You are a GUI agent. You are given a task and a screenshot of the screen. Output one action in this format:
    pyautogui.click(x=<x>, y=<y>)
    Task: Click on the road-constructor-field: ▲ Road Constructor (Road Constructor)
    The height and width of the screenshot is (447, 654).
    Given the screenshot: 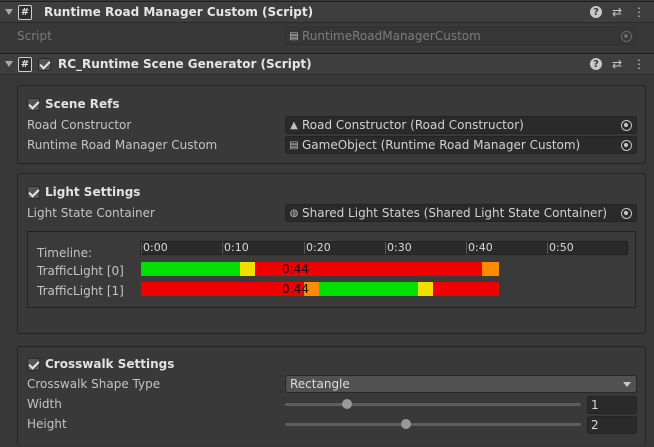 What is the action you would take?
    pyautogui.click(x=461, y=125)
    